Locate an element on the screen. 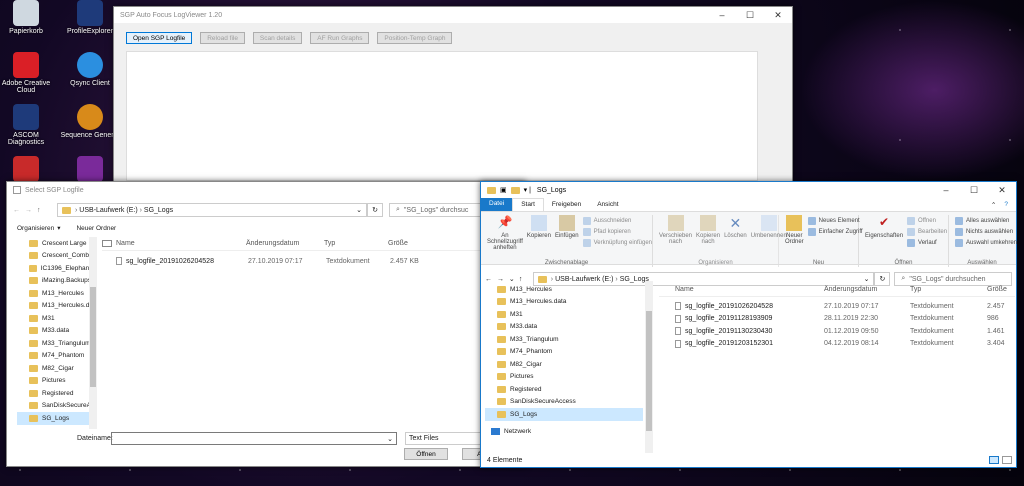 This screenshot has height=486, width=1024. delete-button: ✕ Löschen is located at coordinates (735, 227).